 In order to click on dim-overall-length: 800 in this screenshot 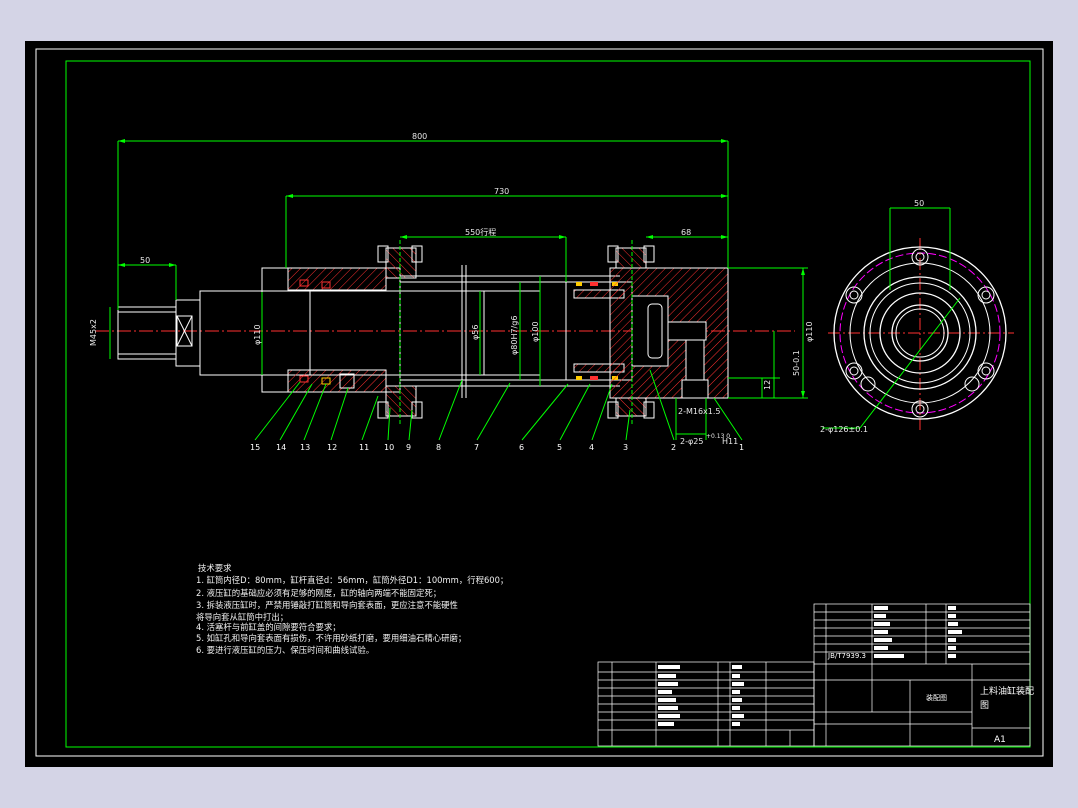, I will do `click(419, 136)`.